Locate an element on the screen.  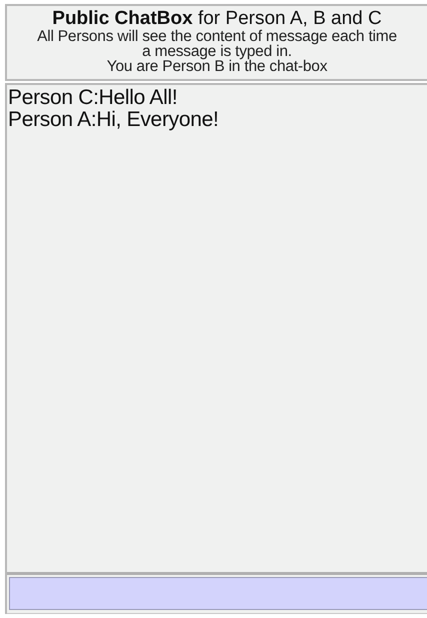
chat-title: Public ChatBox for Person A, B and C is located at coordinates (217, 19).